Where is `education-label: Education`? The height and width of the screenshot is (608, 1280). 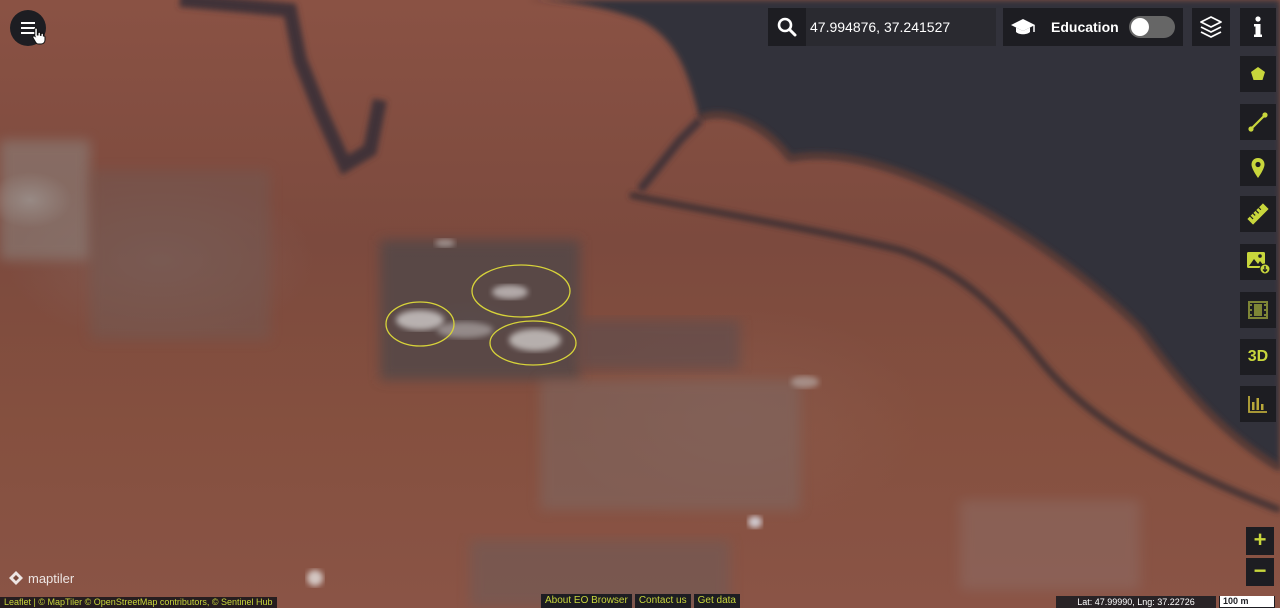 education-label: Education is located at coordinates (1085, 27).